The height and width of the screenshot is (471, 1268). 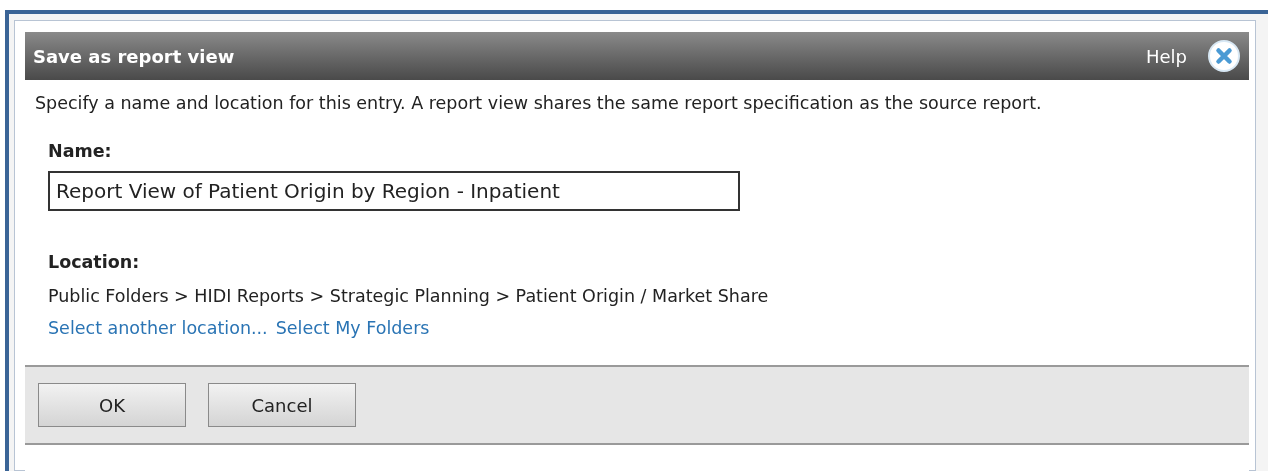 What do you see at coordinates (282, 405) in the screenshot?
I see `dialog-button: Cancel` at bounding box center [282, 405].